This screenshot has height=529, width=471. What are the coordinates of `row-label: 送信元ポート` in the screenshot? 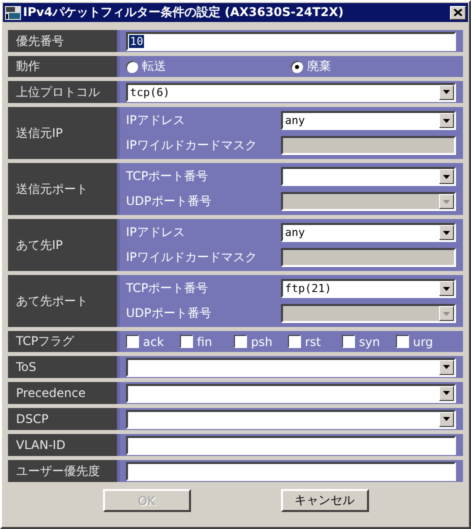 It's located at (52, 189).